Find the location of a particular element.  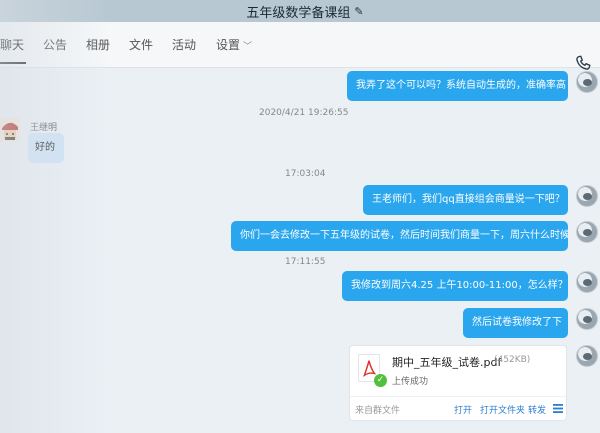

group-title: 五年级数学备课组 is located at coordinates (298, 13).